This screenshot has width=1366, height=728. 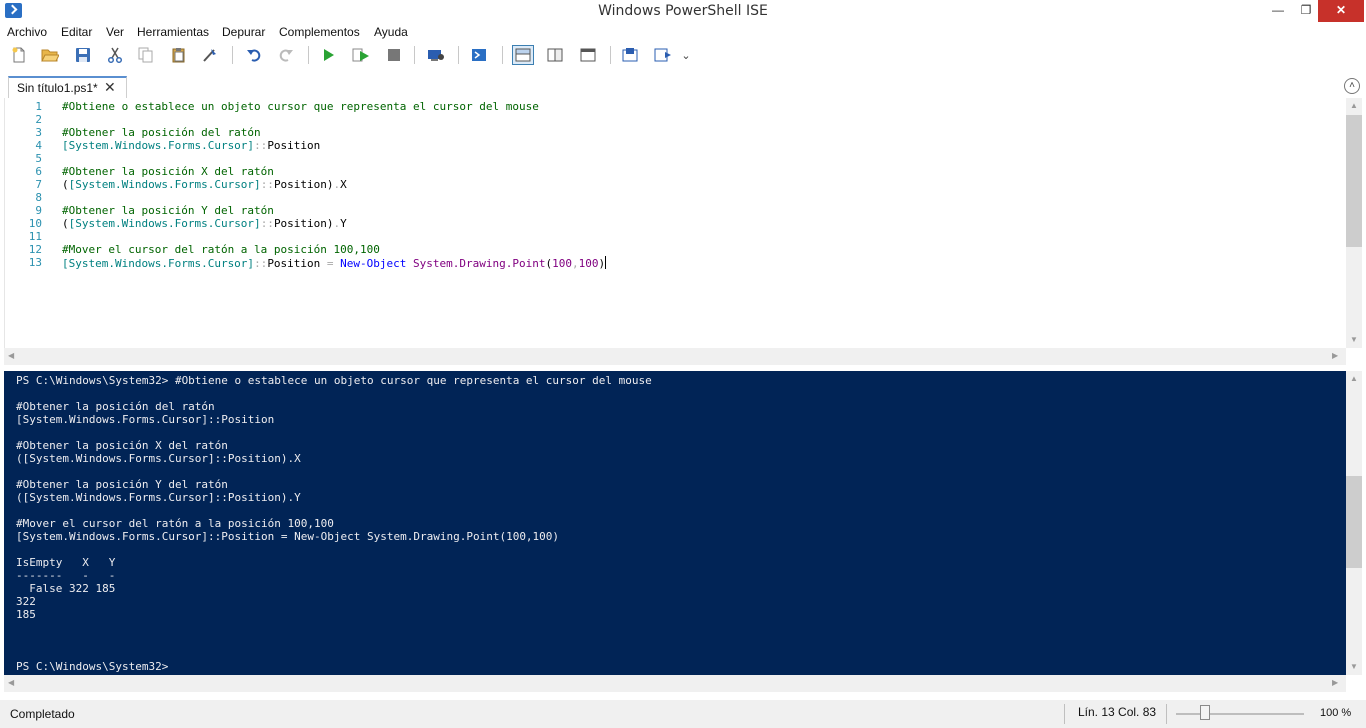 I want to click on paste-icon, so click(x=179, y=55).